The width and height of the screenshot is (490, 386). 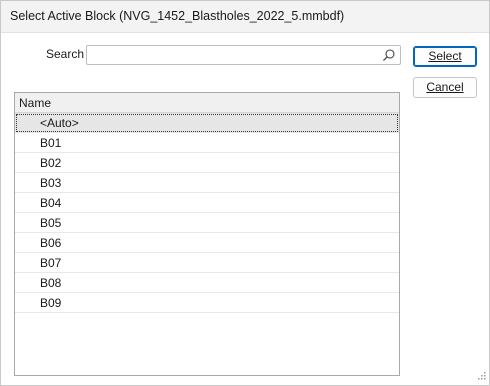 What do you see at coordinates (51, 223) in the screenshot?
I see `list-item-label: B05` at bounding box center [51, 223].